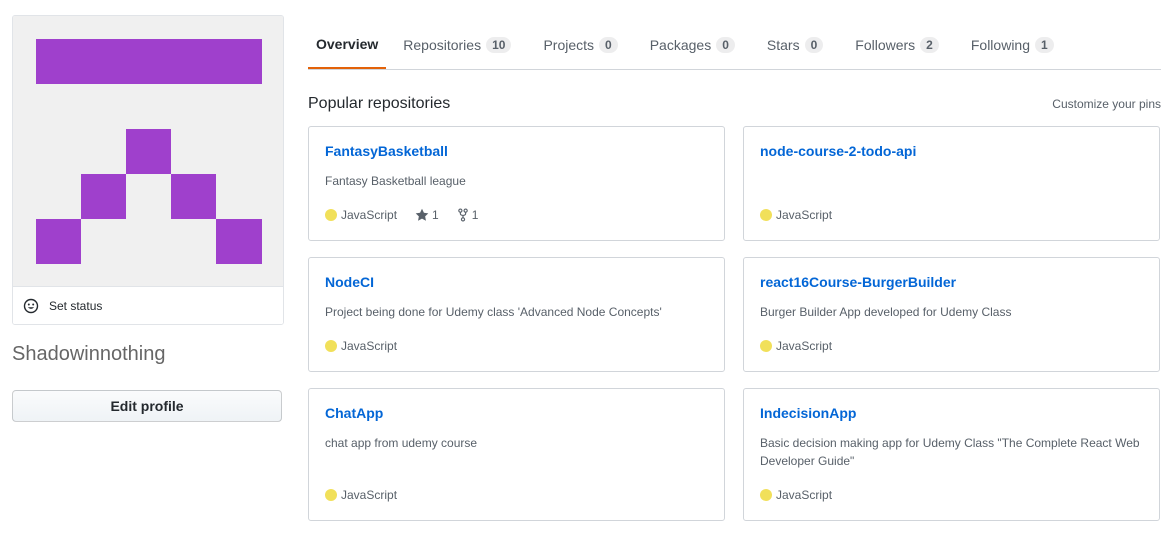 The image size is (1172, 535). Describe the element at coordinates (680, 44) in the screenshot. I see `tab-label: Packages` at that location.